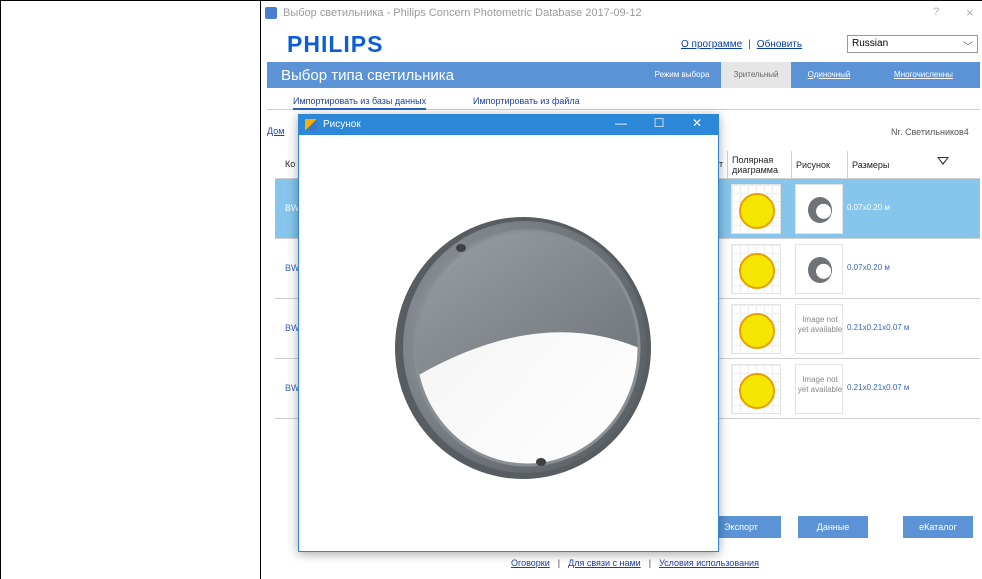  What do you see at coordinates (711, 44) in the screenshot?
I see `about-link: О программе` at bounding box center [711, 44].